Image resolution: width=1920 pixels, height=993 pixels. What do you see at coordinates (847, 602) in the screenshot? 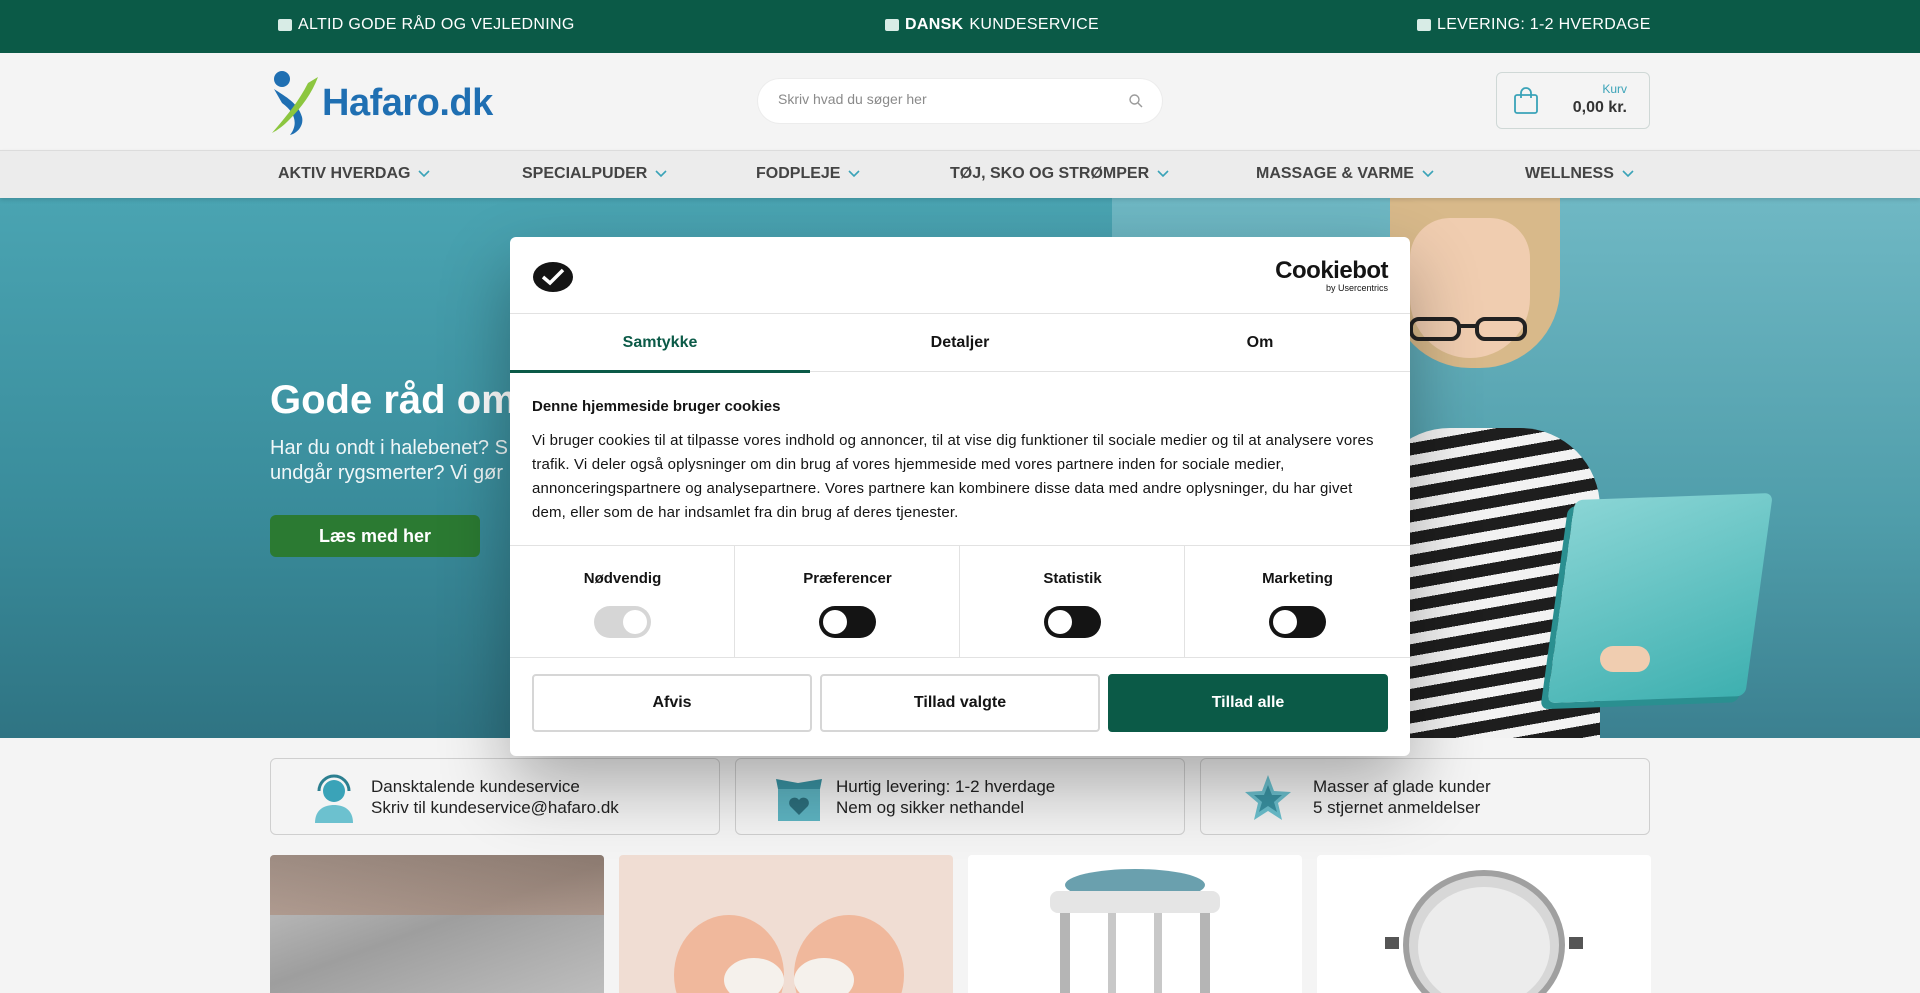
I see `category-praeferencer: Præferencer` at bounding box center [847, 602].